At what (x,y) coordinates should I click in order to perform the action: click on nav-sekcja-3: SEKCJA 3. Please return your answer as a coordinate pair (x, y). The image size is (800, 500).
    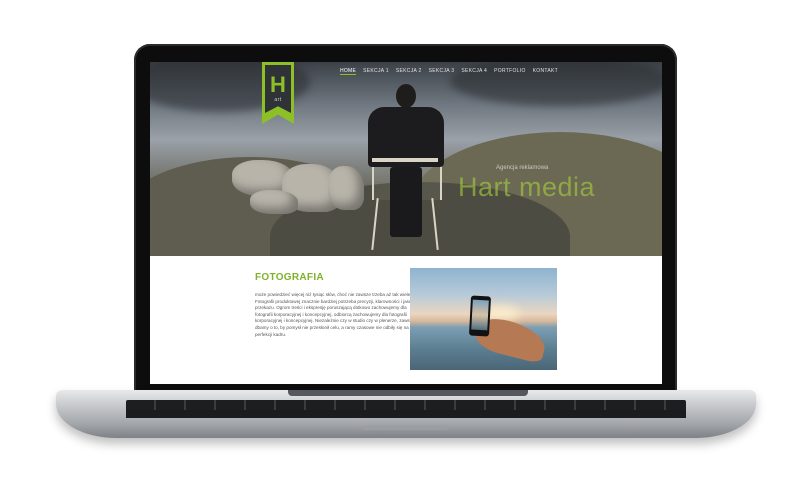
    Looking at the image, I should click on (442, 71).